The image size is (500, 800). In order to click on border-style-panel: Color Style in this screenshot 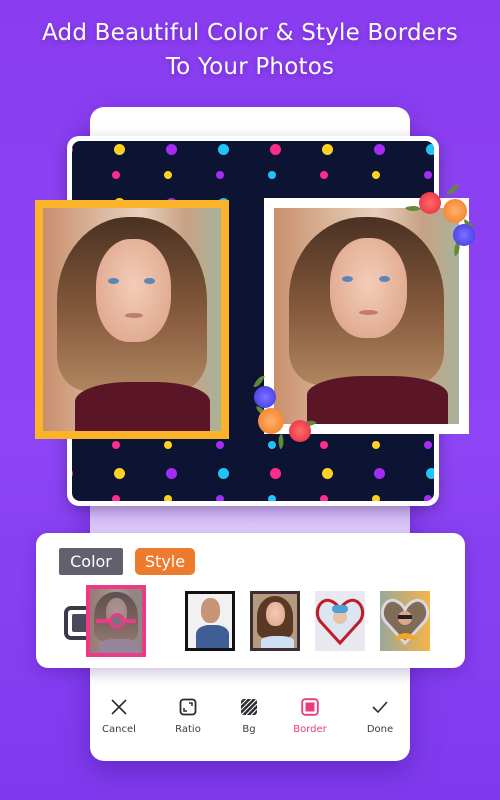, I will do `click(250, 600)`.